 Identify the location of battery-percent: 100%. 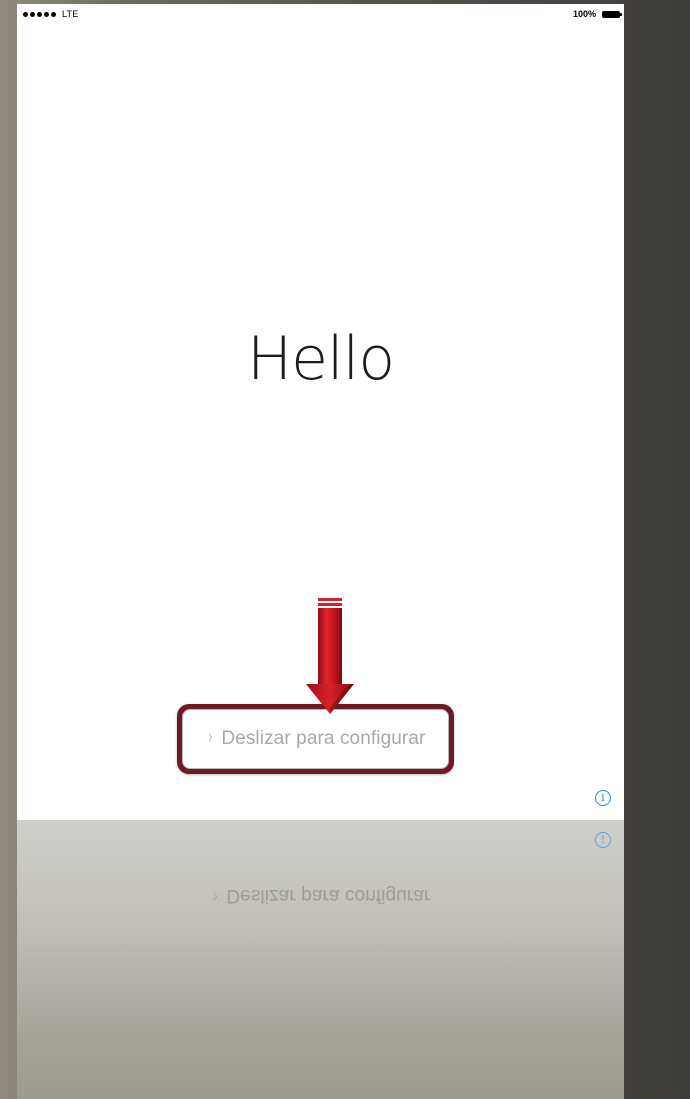
(584, 14).